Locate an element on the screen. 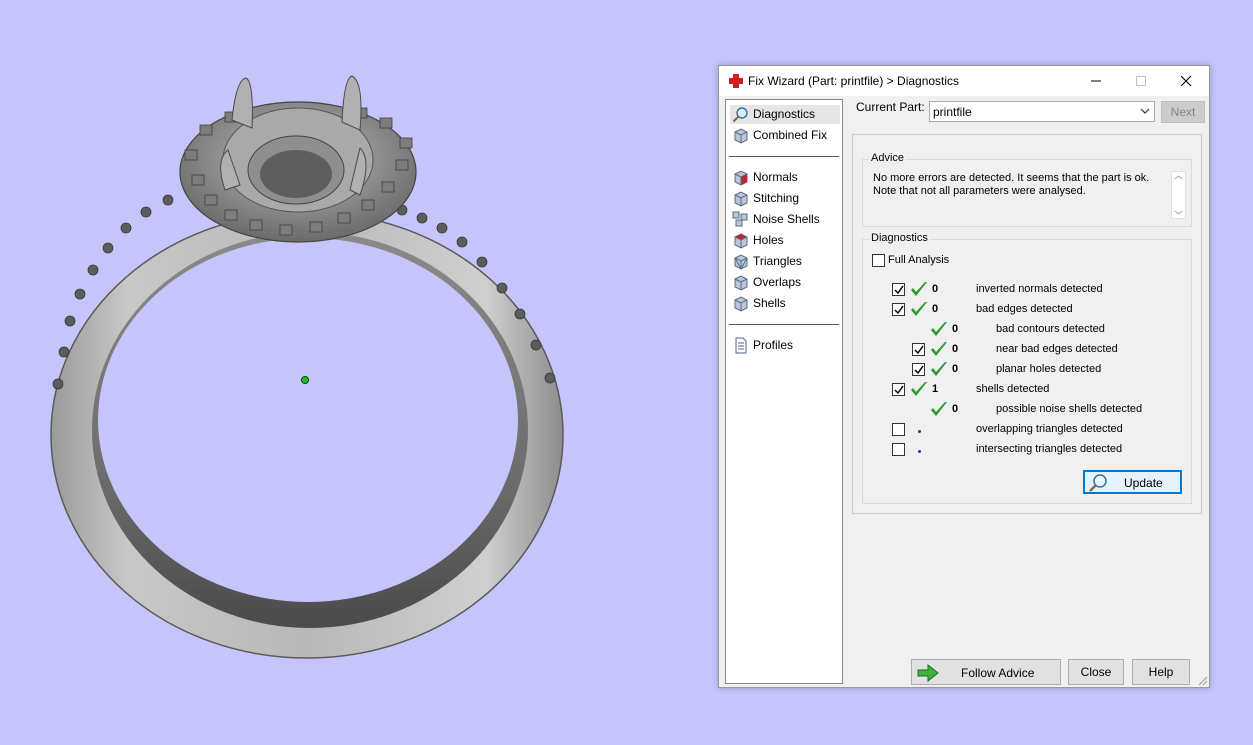 The width and height of the screenshot is (1253, 745). nav-label-normals: Normals is located at coordinates (775, 177).